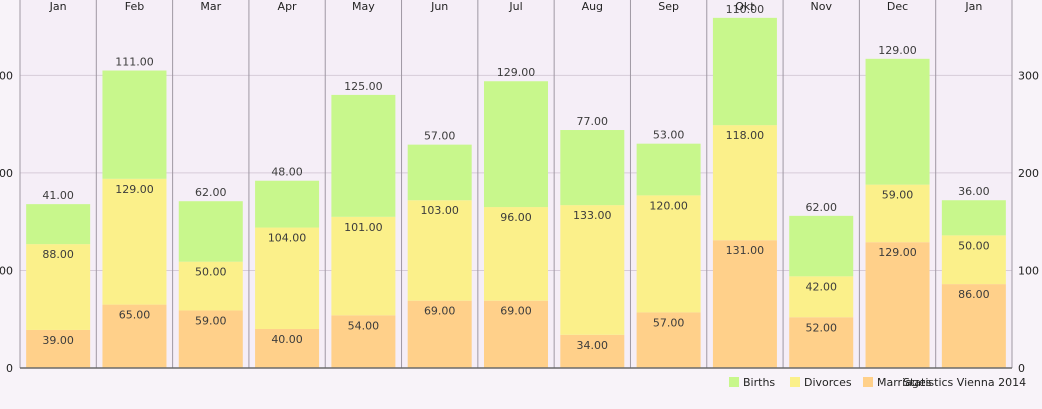 This screenshot has width=1042, height=409. What do you see at coordinates (1028, 173) in the screenshot?
I see `y-tick-label-right: 200` at bounding box center [1028, 173].